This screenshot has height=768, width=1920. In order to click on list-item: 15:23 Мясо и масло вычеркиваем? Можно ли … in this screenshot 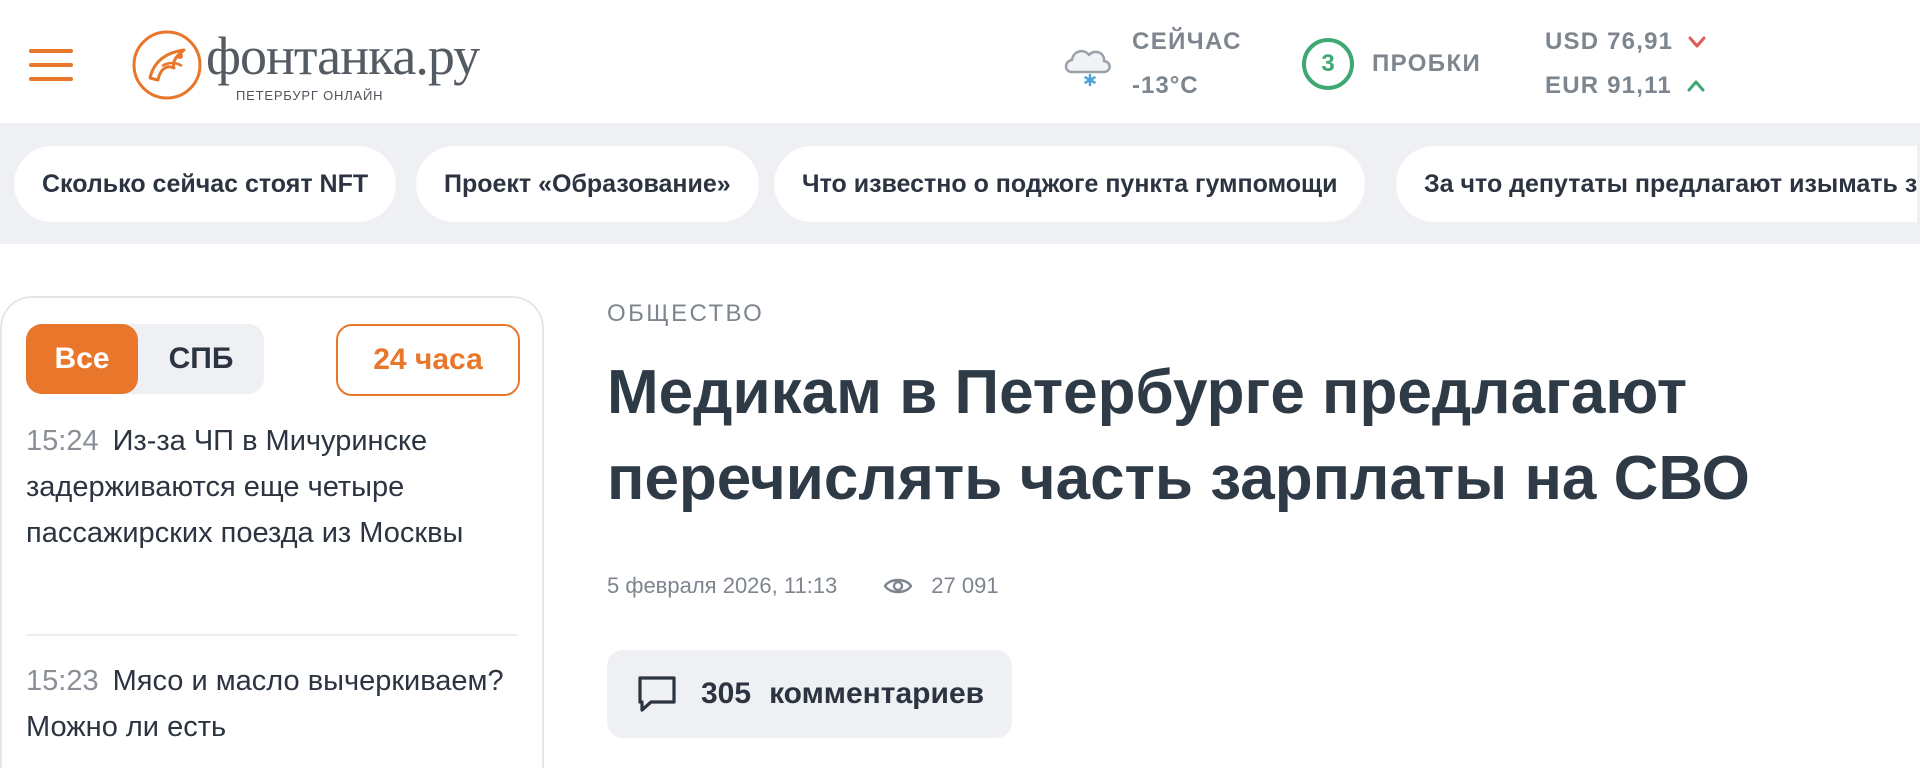, I will do `click(272, 704)`.